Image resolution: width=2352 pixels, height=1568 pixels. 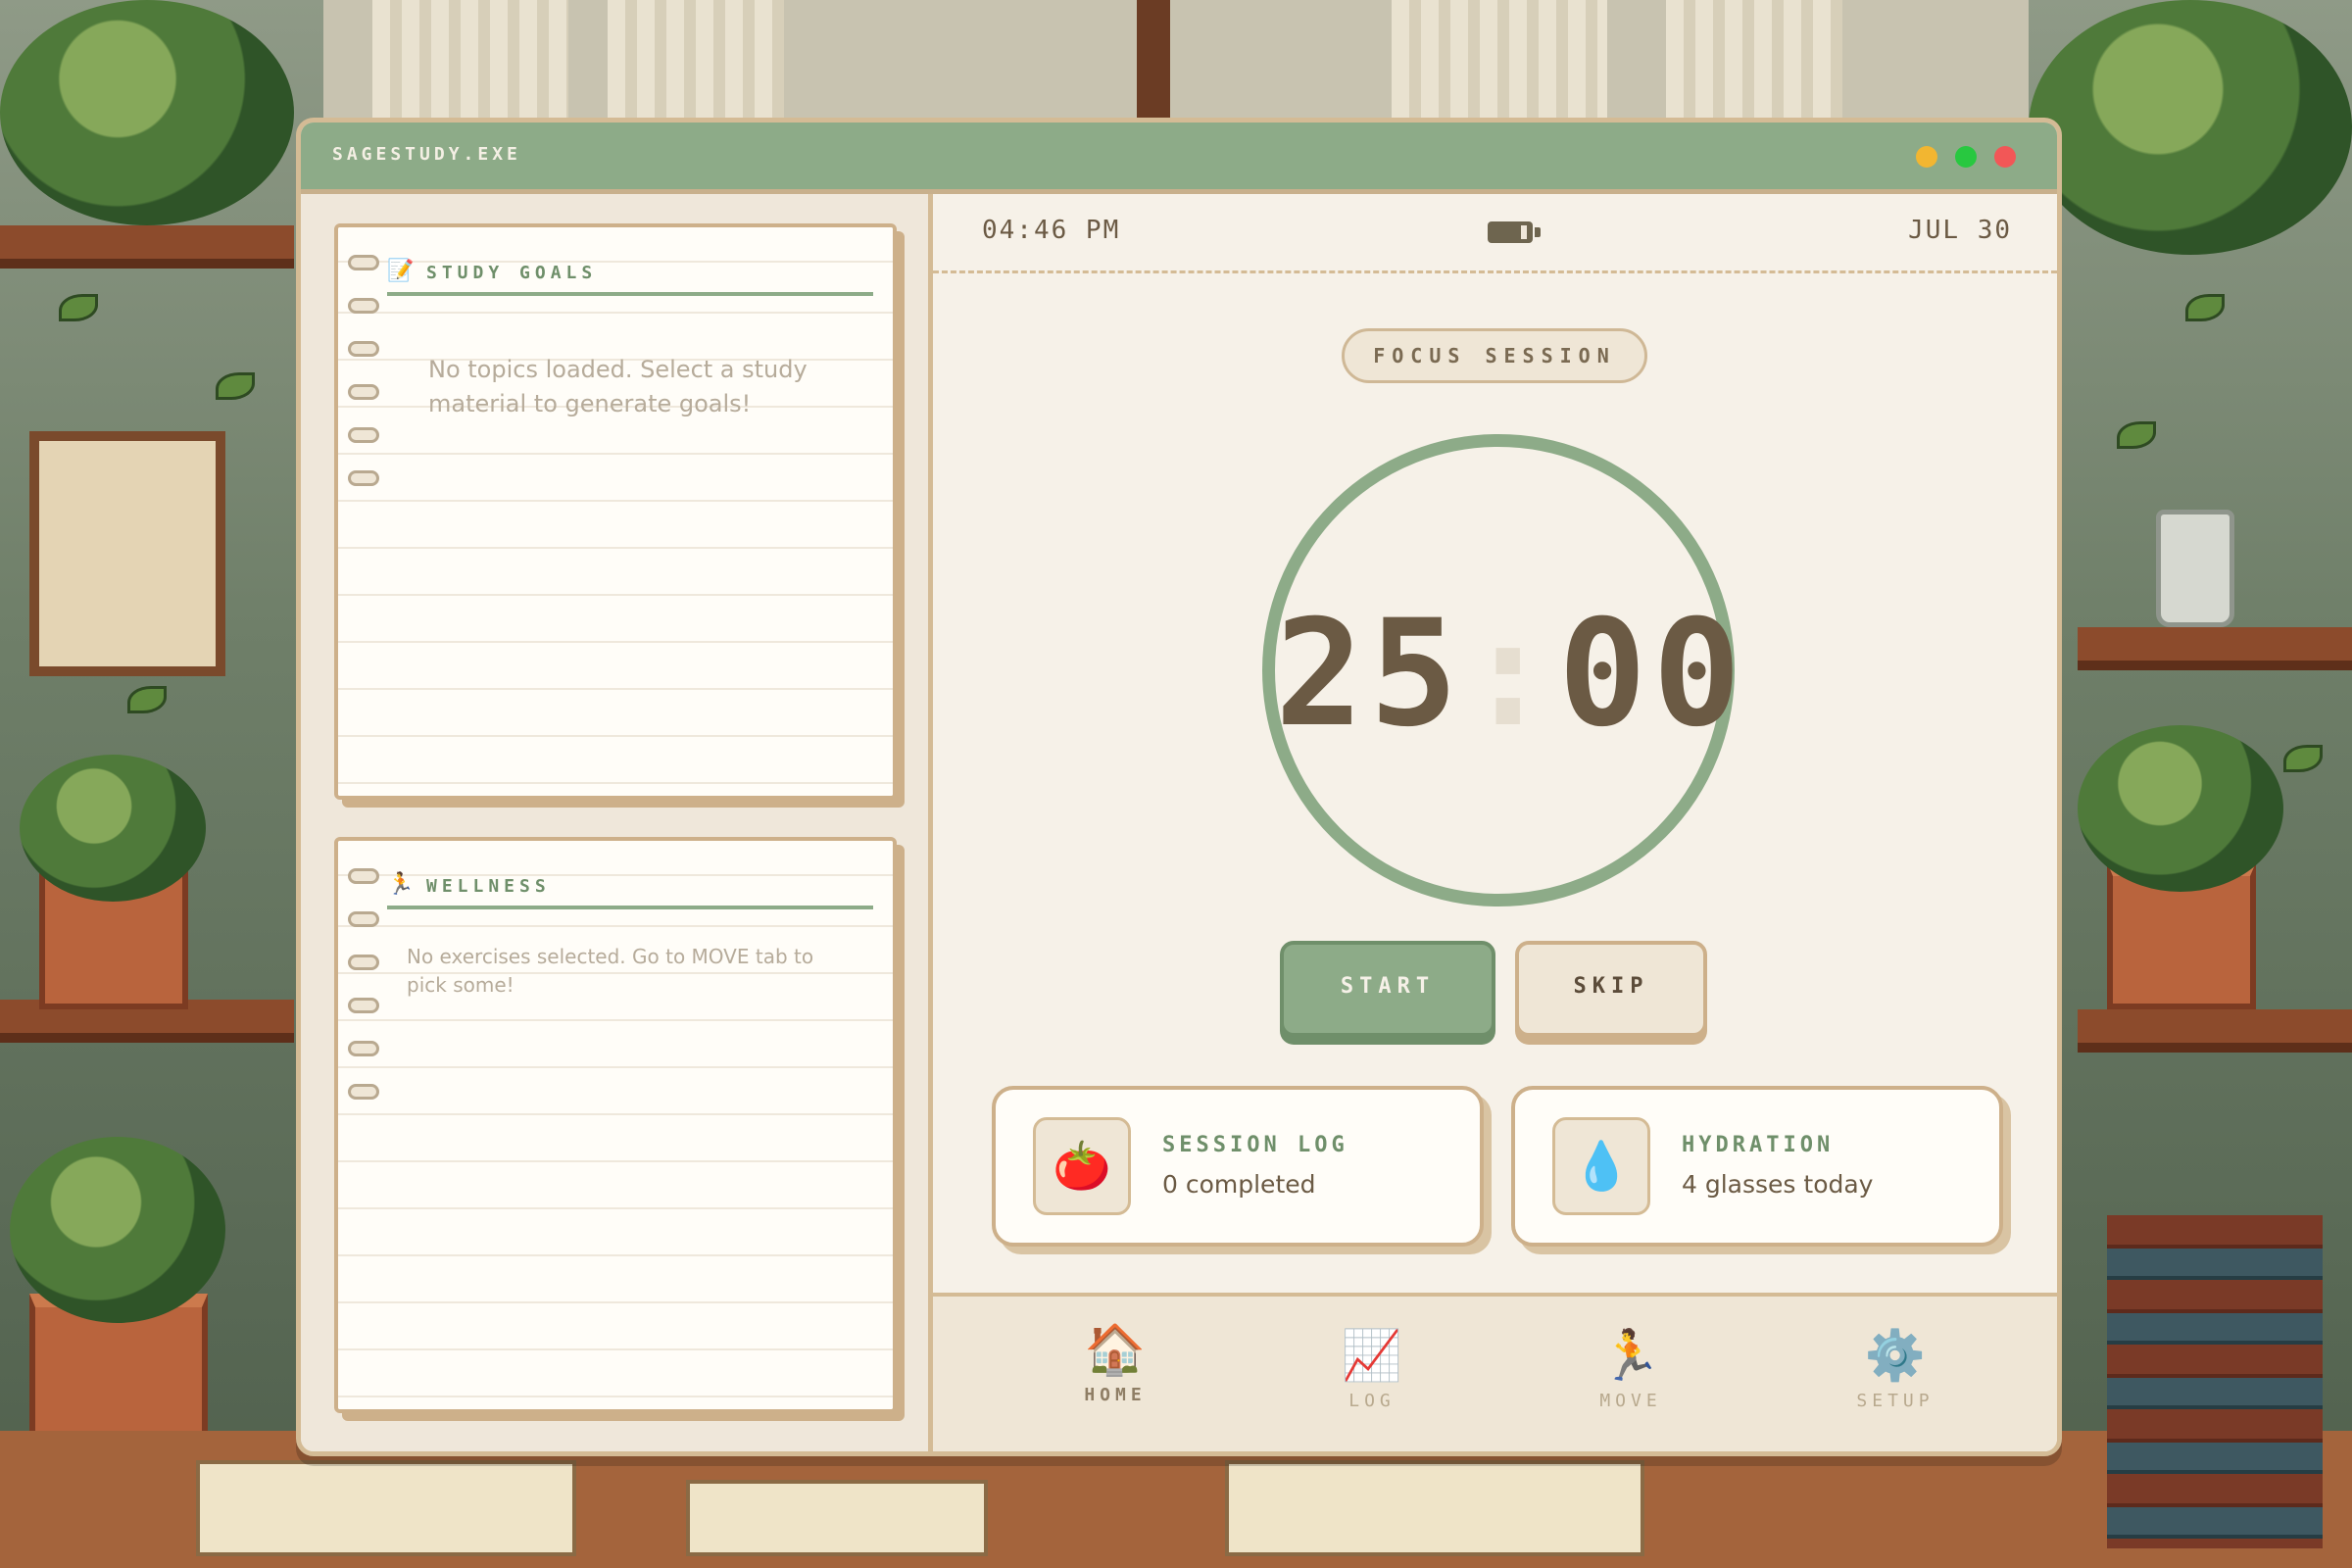 What do you see at coordinates (401, 271) in the screenshot?
I see `memo-icon: 📝` at bounding box center [401, 271].